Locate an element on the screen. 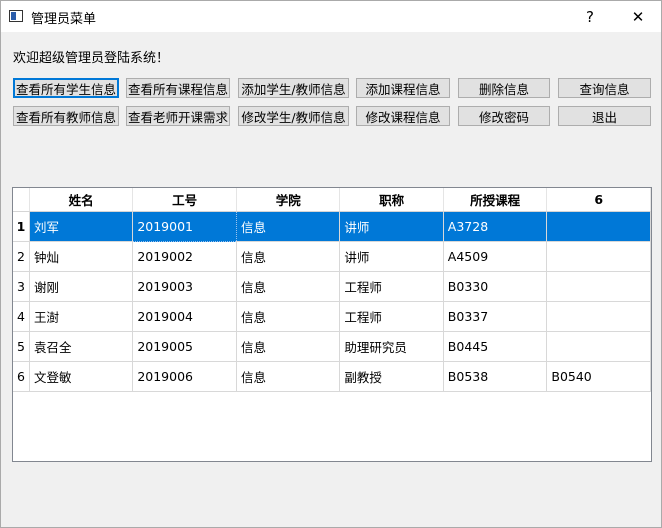 The width and height of the screenshot is (662, 528). close-icon: ✕ is located at coordinates (638, 16).